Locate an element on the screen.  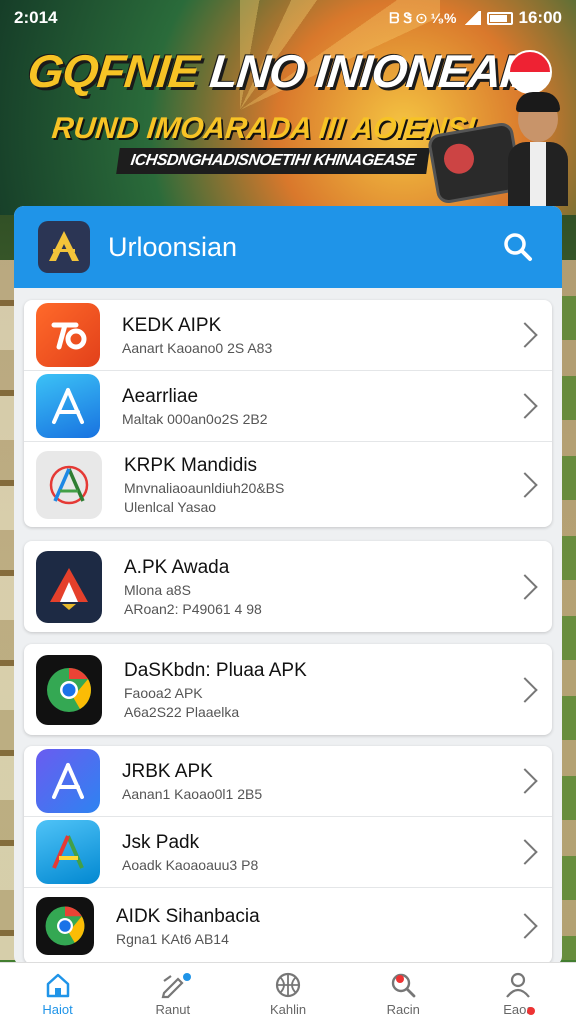
bottom-navigation: Haiot Ranut Kahlin Racin Eaoa is located at coordinates (288, 993).